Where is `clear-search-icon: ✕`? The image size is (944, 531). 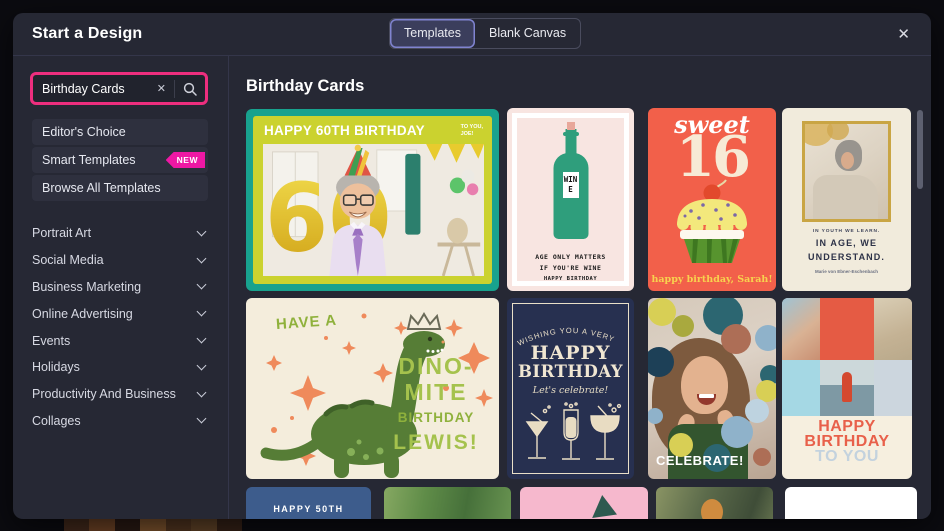 clear-search-icon: ✕ is located at coordinates (161, 88).